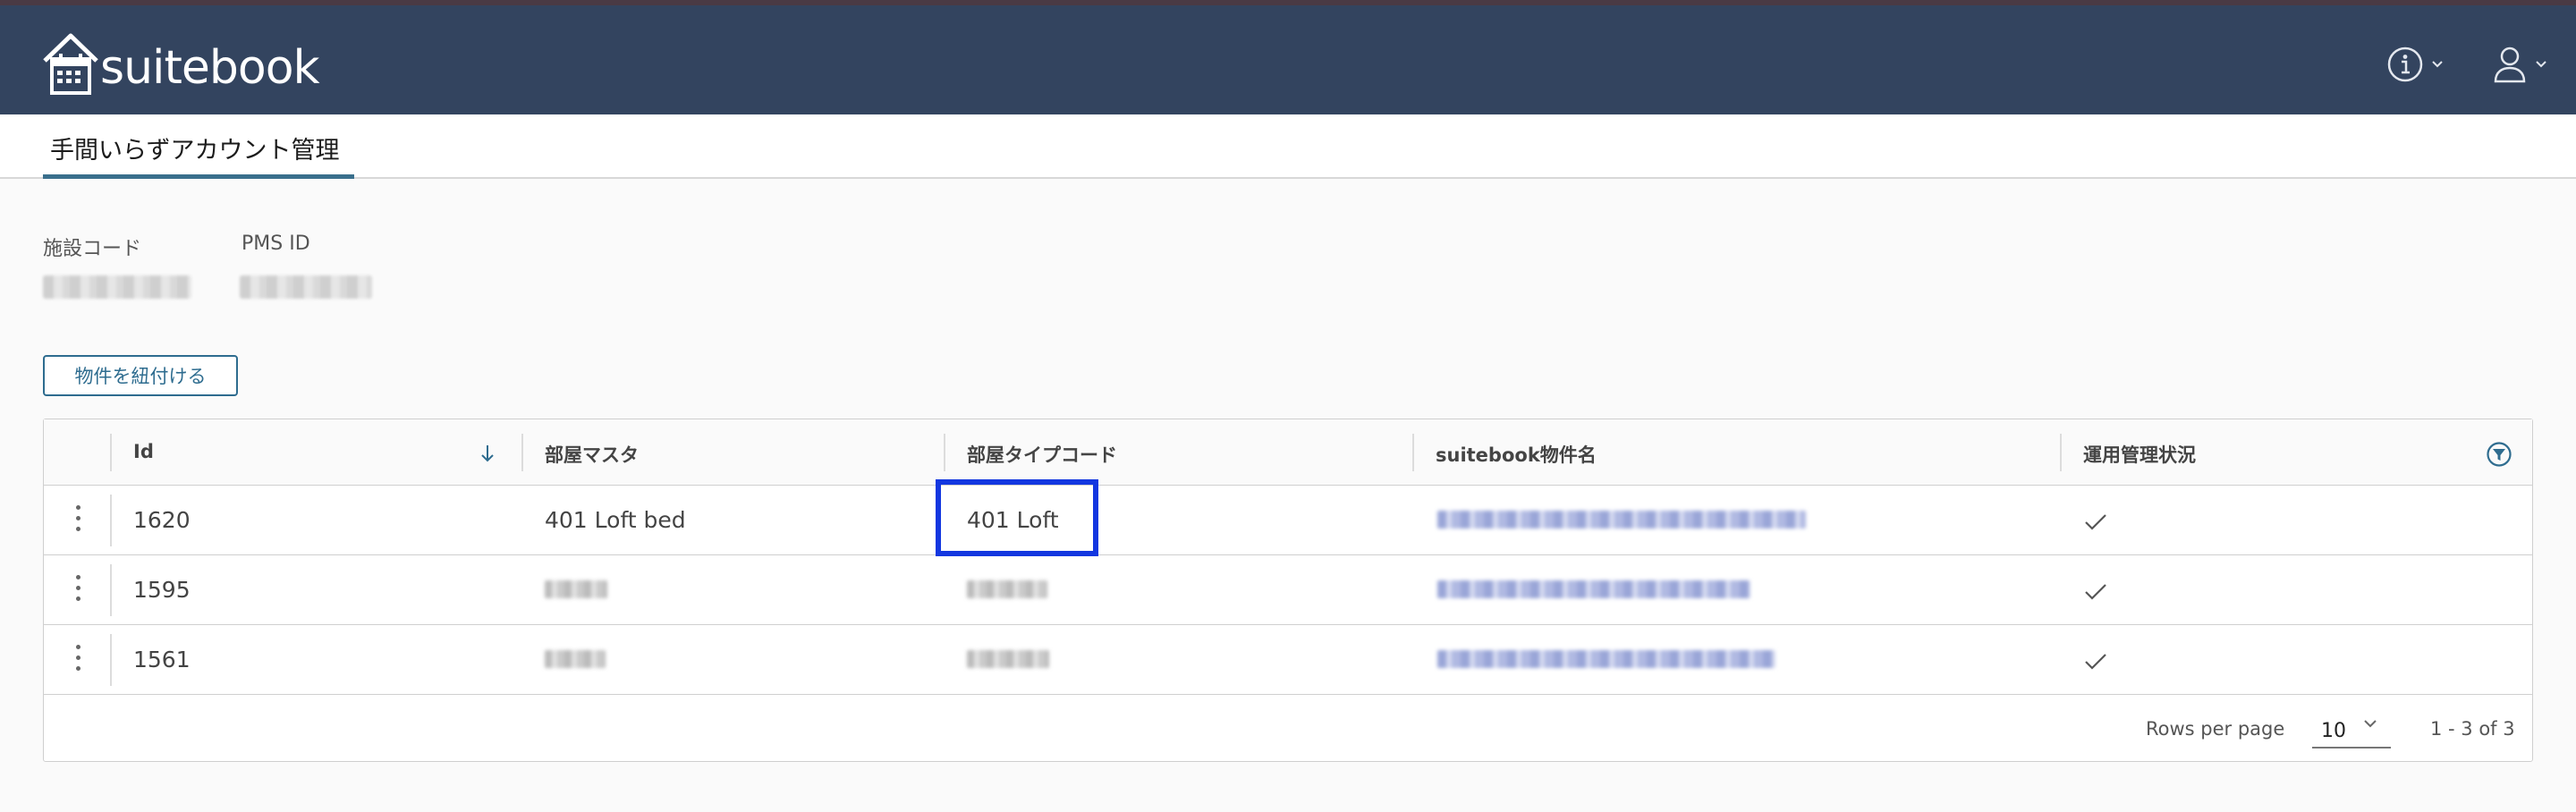 The image size is (2576, 812). I want to click on pms-id-label: PMS ID, so click(276, 244).